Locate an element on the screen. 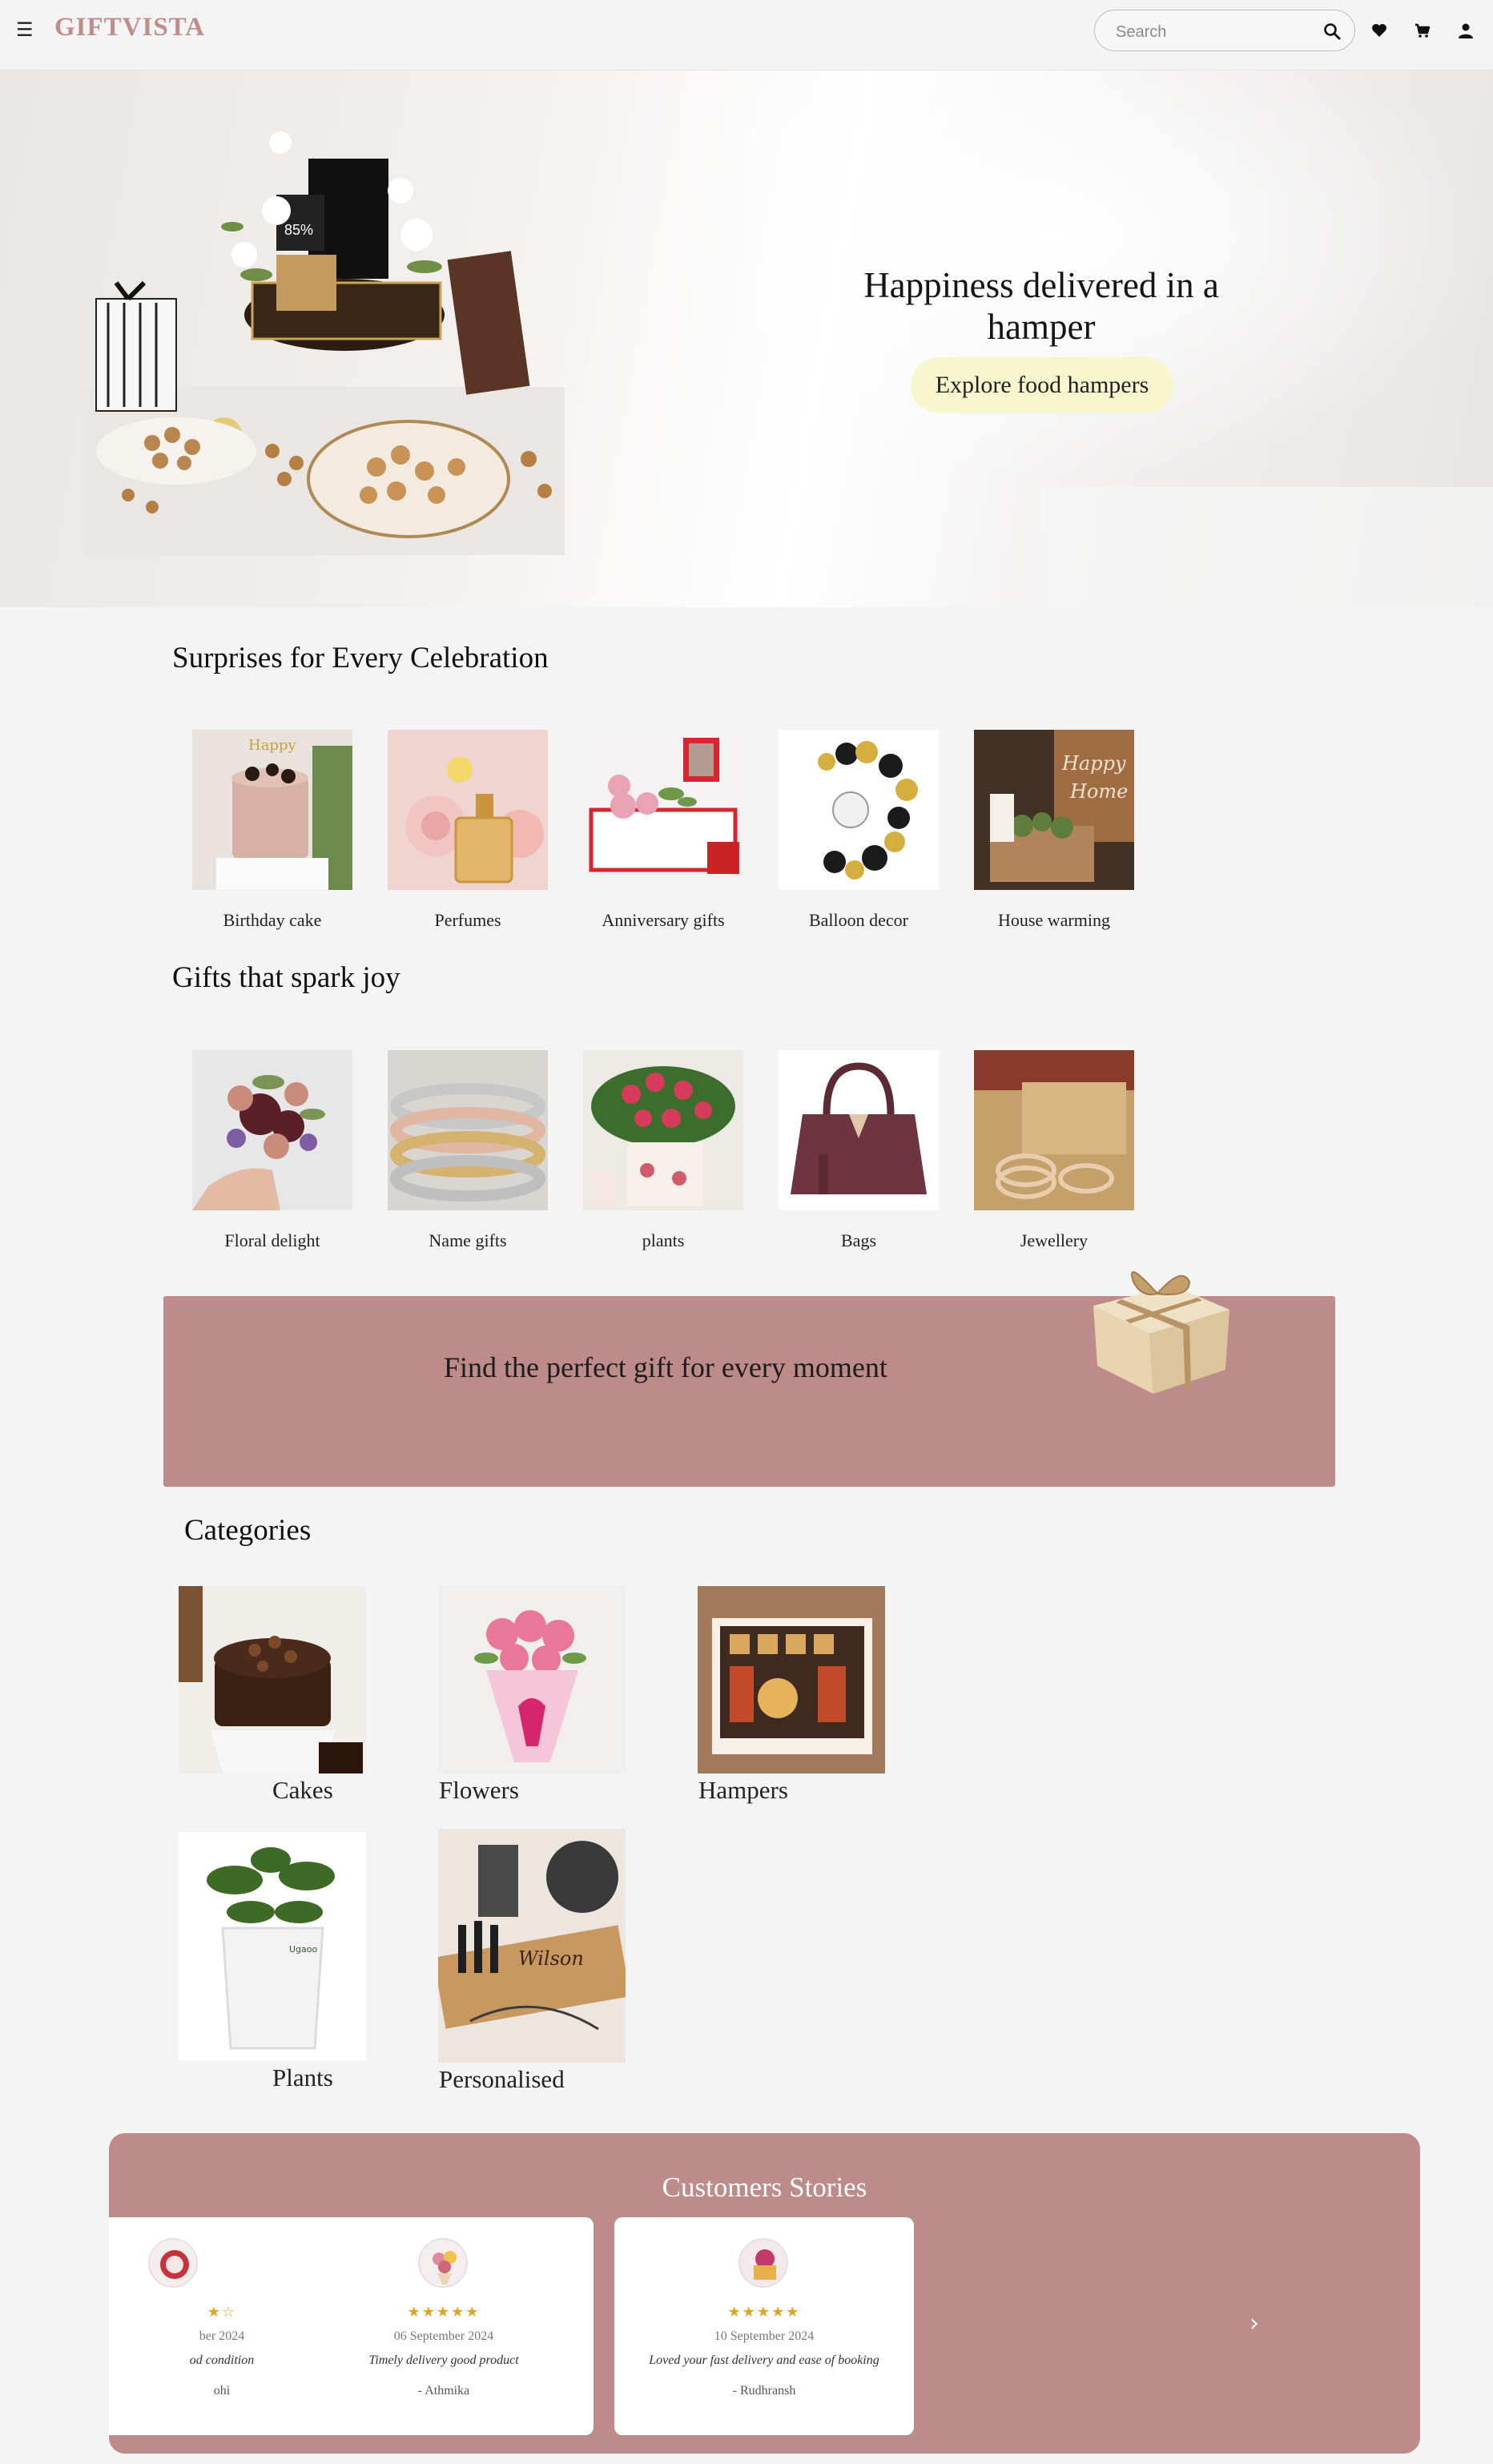 The width and height of the screenshot is (1493, 2464). promo-banner-text: Find the perfect gift for every moment is located at coordinates (665, 1367).